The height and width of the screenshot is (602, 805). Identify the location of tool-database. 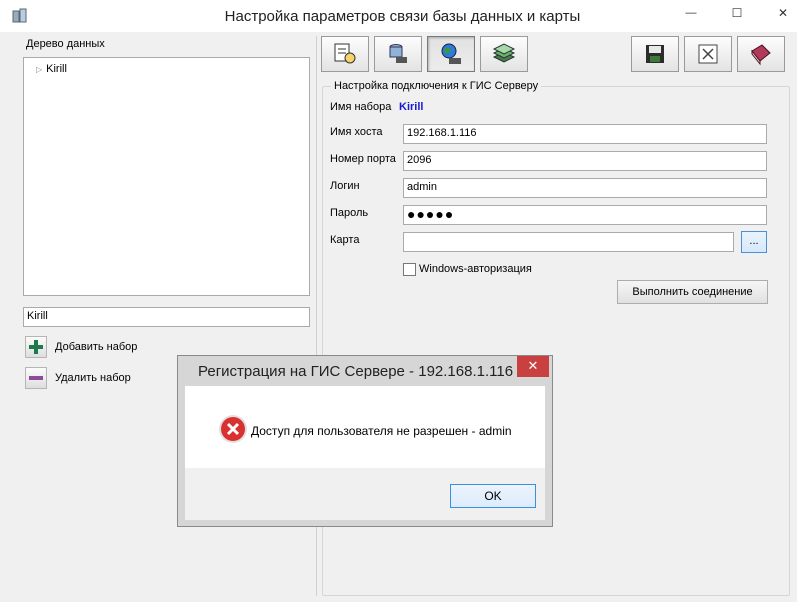
(398, 54).